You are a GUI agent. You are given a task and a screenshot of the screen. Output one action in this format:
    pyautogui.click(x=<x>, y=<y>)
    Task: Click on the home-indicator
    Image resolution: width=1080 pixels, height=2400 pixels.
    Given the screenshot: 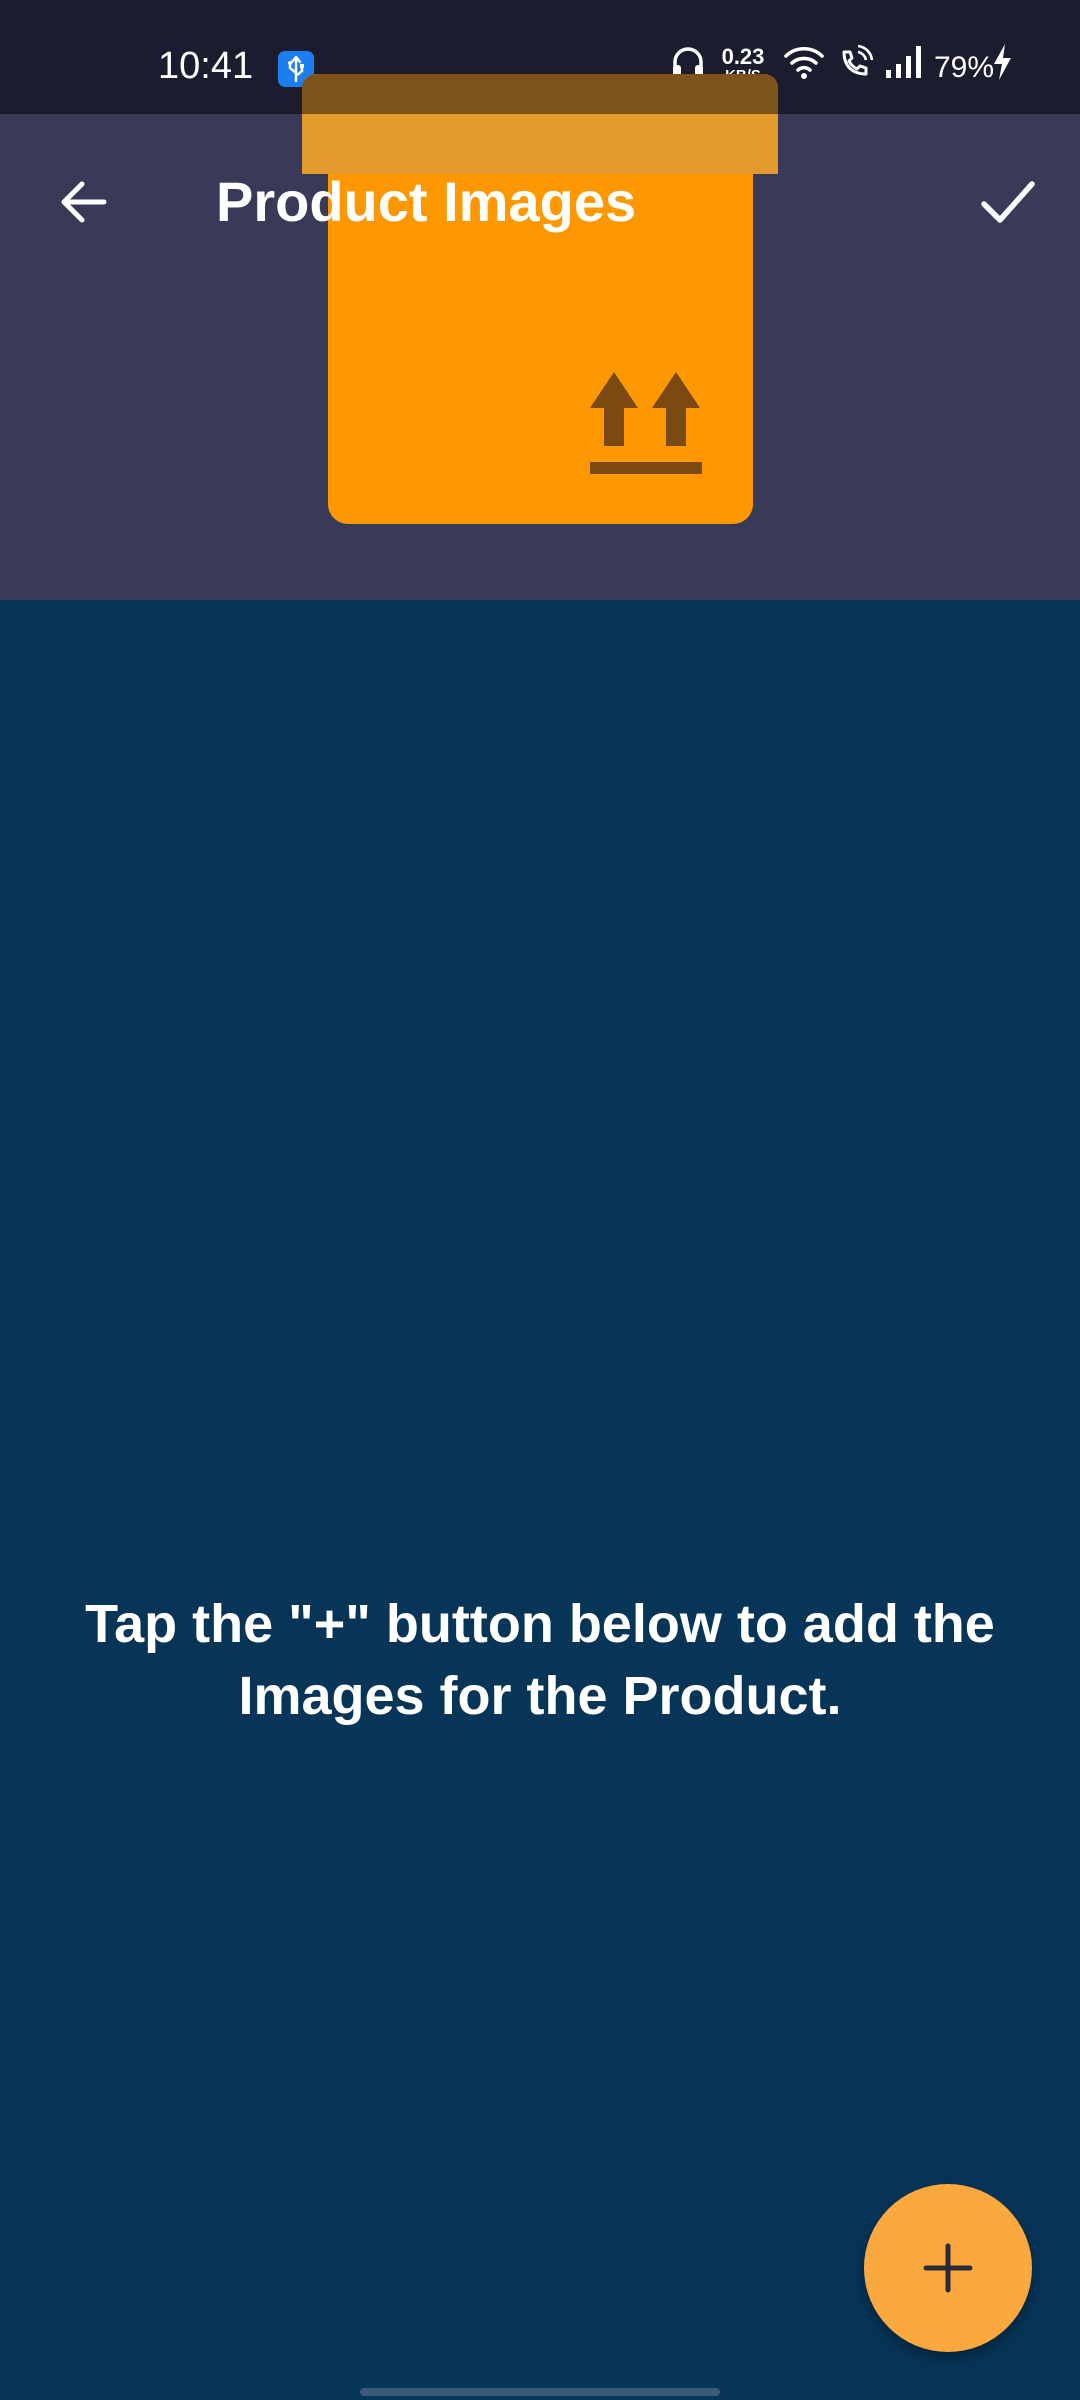 What is the action you would take?
    pyautogui.click(x=540, y=2392)
    